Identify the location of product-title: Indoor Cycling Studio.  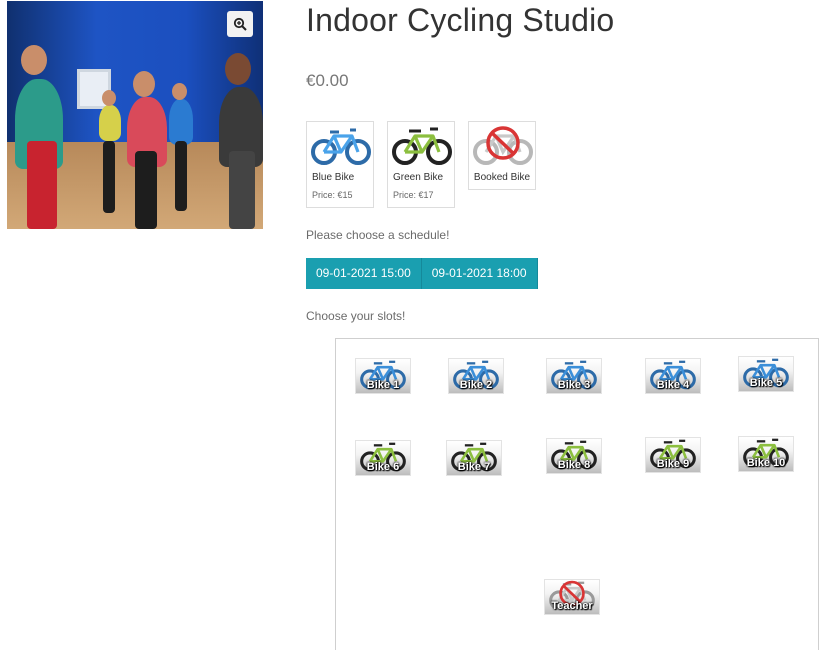
(460, 20).